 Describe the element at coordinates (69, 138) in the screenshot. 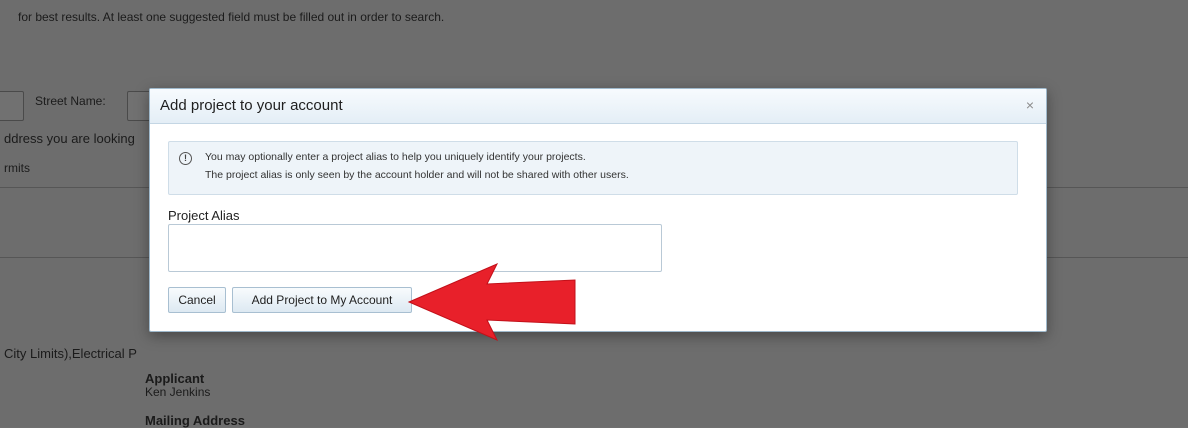

I see `address-hint: ddress you are looking` at that location.